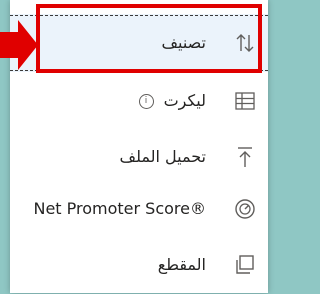  What do you see at coordinates (245, 157) in the screenshot?
I see `upload-arrow-icon` at bounding box center [245, 157].